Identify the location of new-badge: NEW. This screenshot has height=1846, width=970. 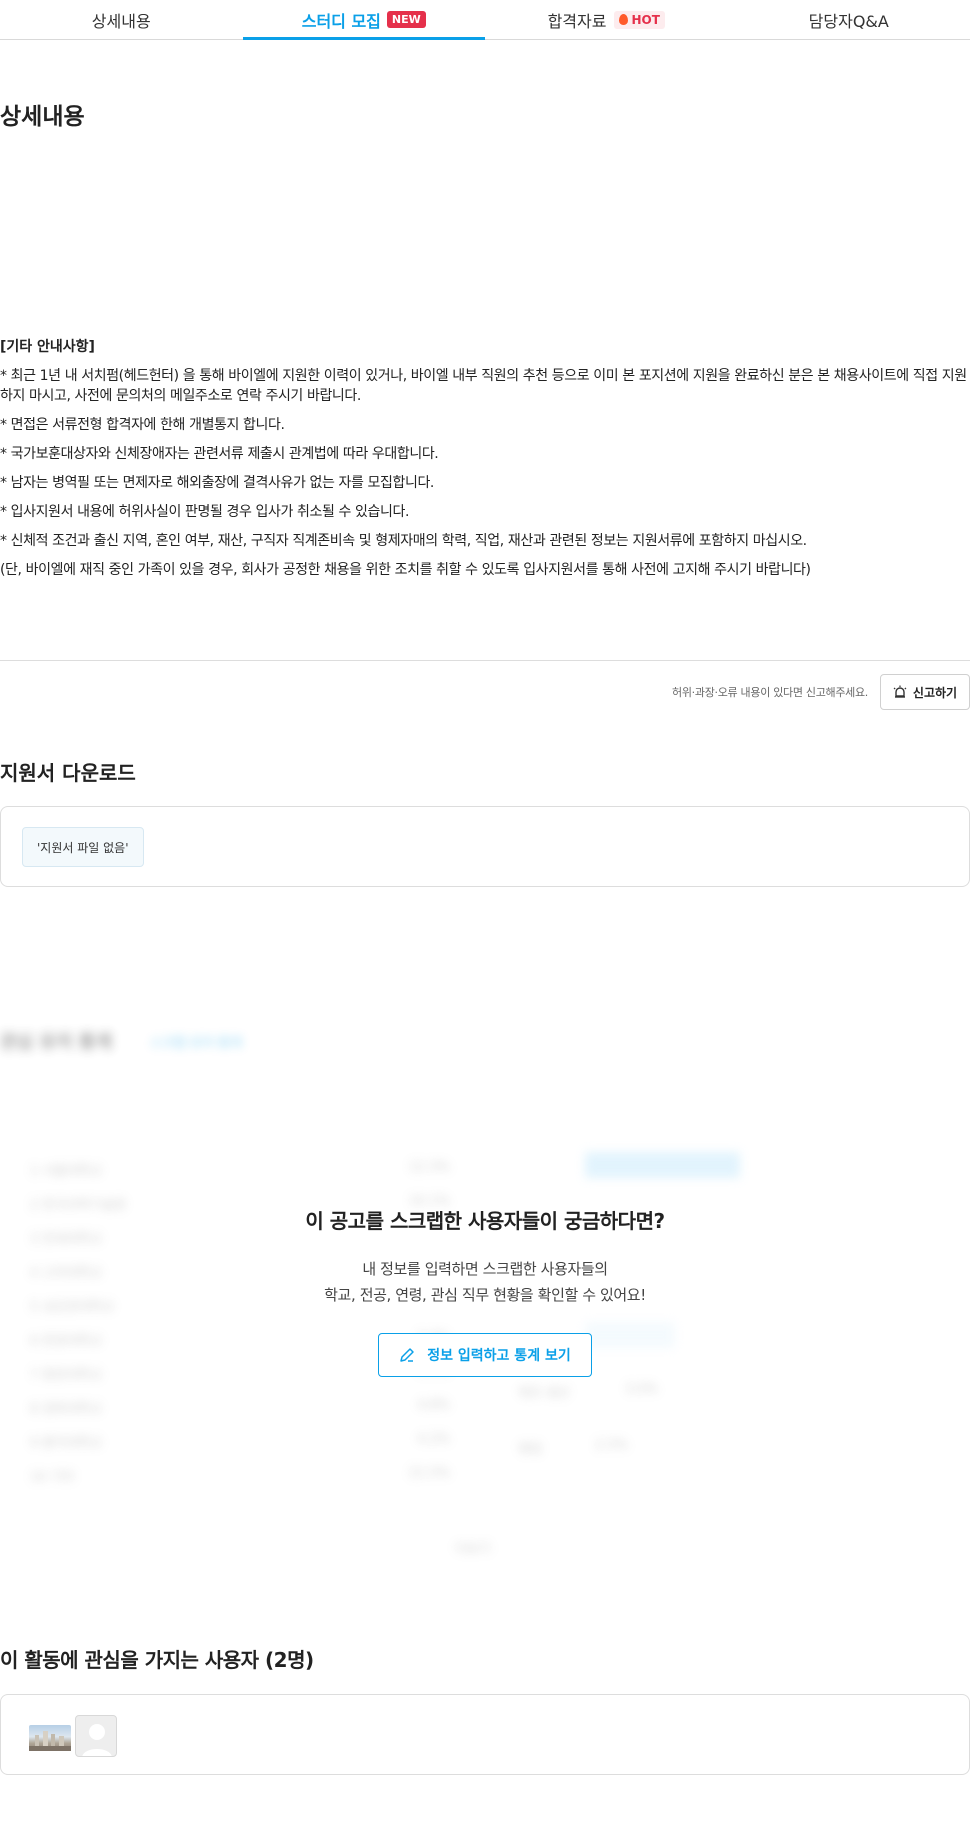
(406, 19).